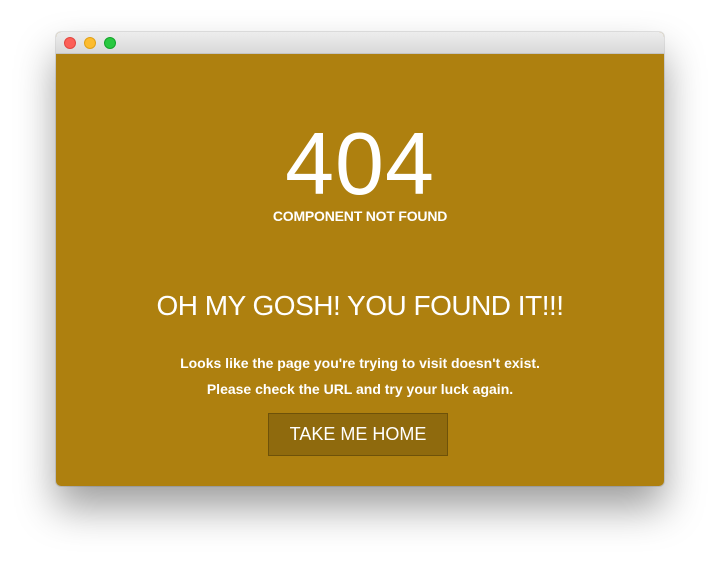 This screenshot has height=566, width=720. What do you see at coordinates (360, 216) in the screenshot?
I see `error-subtitle: COMPONENT NOT FOUND` at bounding box center [360, 216].